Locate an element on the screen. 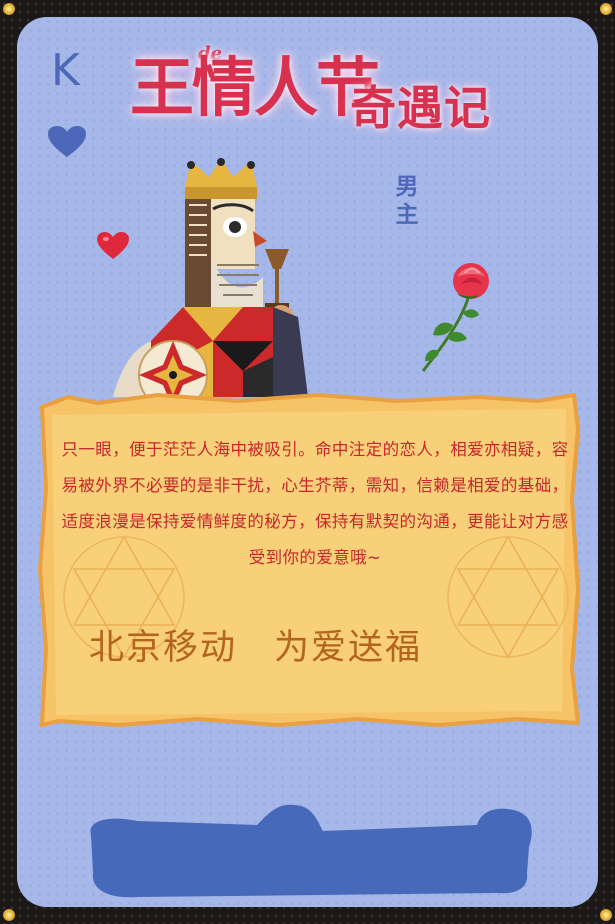  king-illustration is located at coordinates (210, 277).